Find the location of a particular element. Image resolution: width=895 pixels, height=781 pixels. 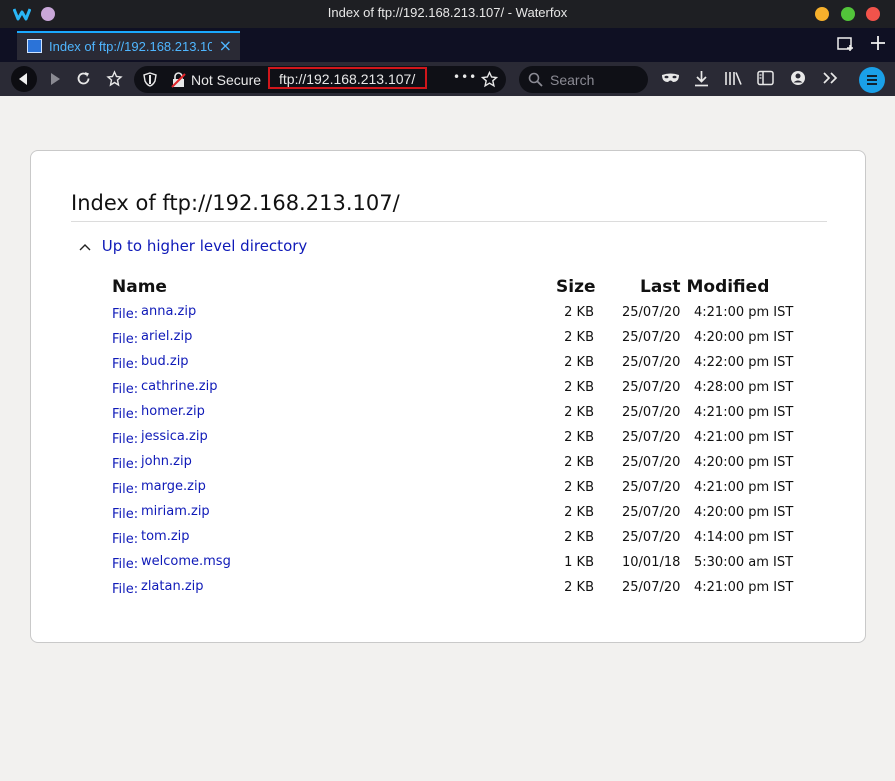

overflow-chevrons-icon is located at coordinates (830, 78).